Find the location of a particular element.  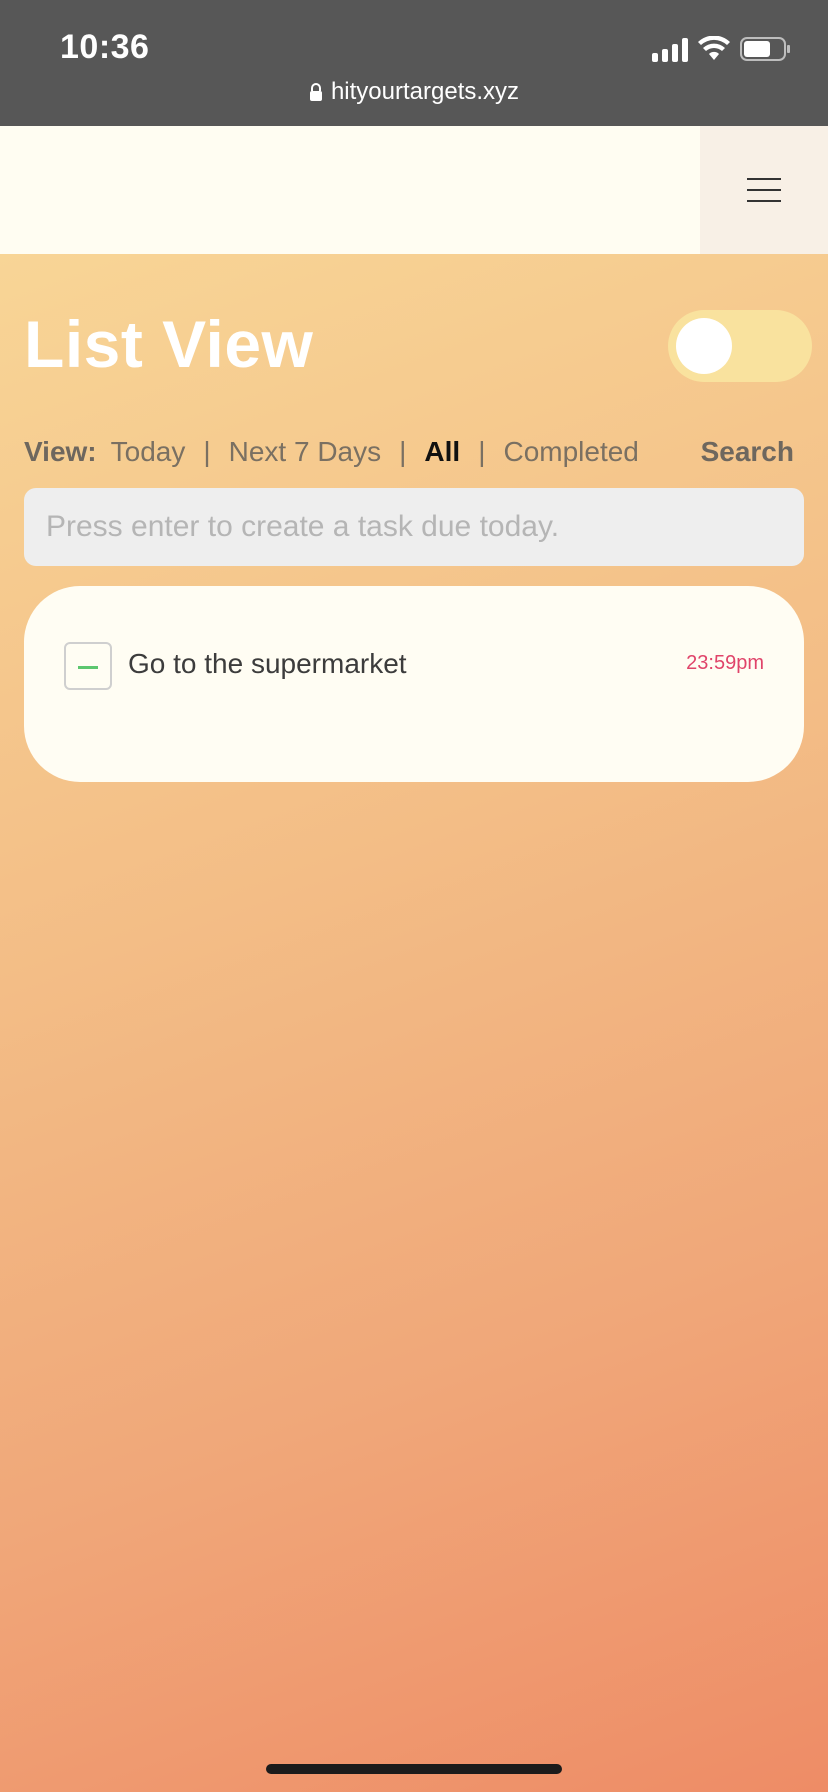

app-header is located at coordinates (414, 190).